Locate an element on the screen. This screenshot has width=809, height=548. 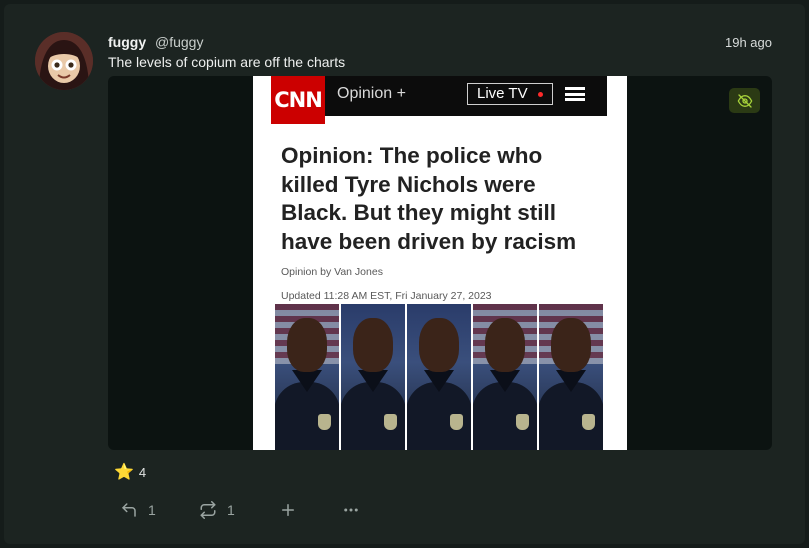
boost-count: 1 is located at coordinates (231, 510).